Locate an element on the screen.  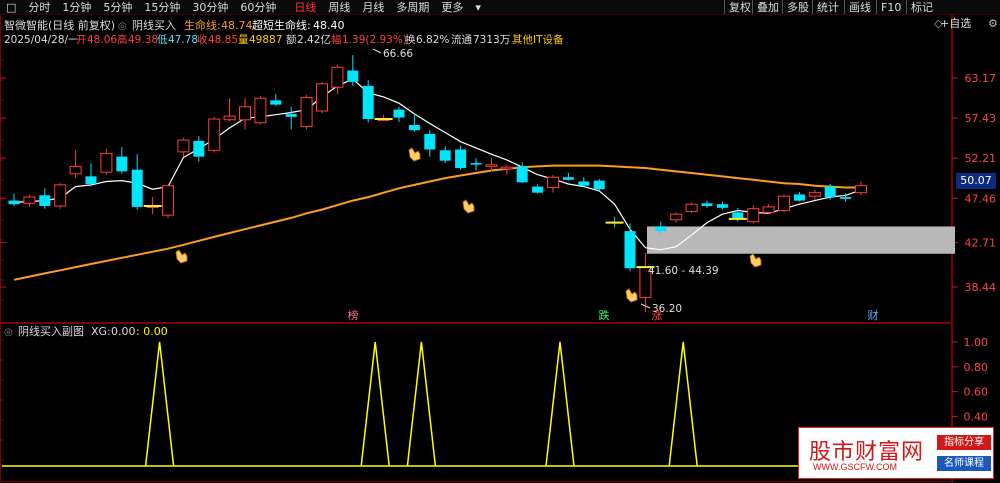
period-tab-2: 5分钟 is located at coordinates (117, 7).